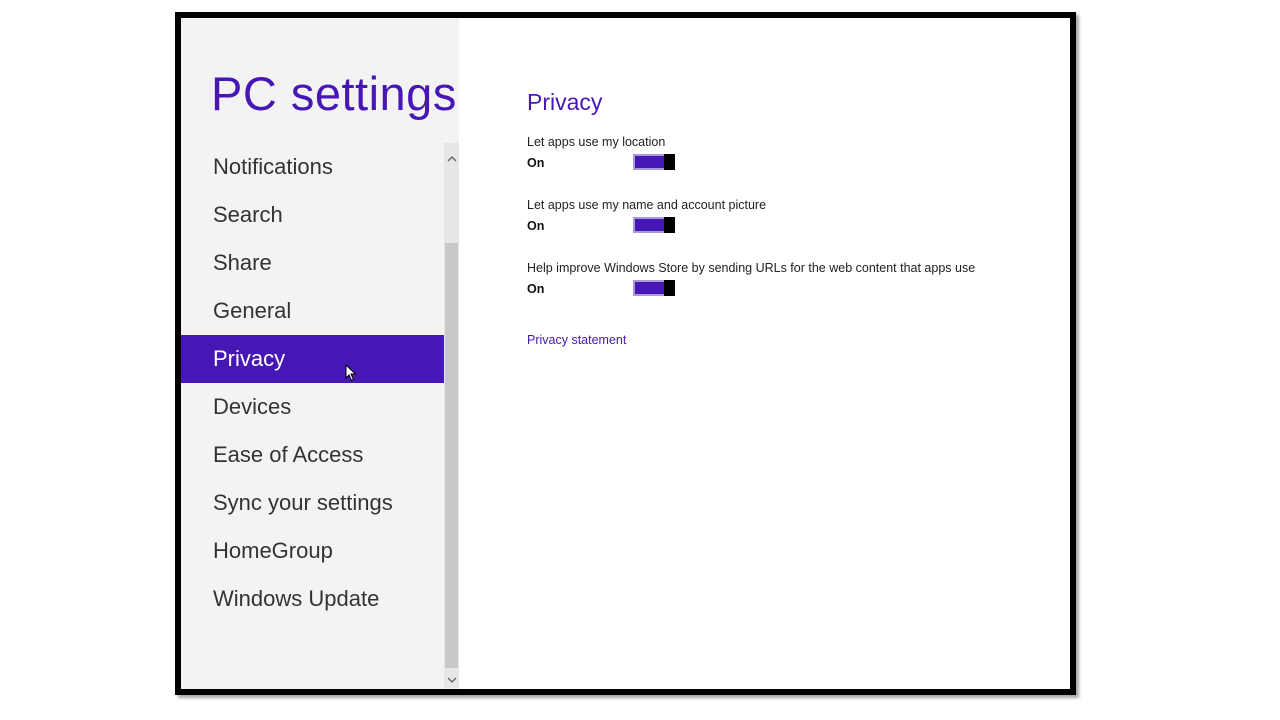 The width and height of the screenshot is (1280, 720). I want to click on section-title: Privacy, so click(565, 102).